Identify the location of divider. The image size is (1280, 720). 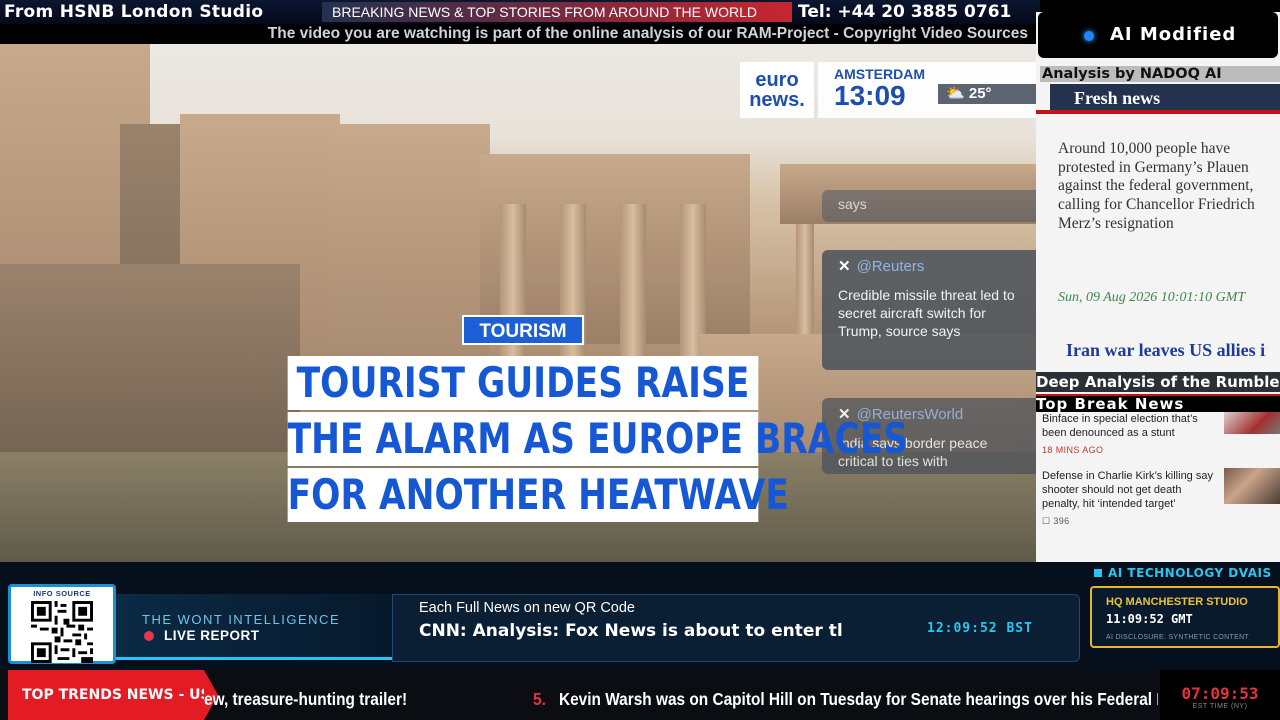
(1158, 112).